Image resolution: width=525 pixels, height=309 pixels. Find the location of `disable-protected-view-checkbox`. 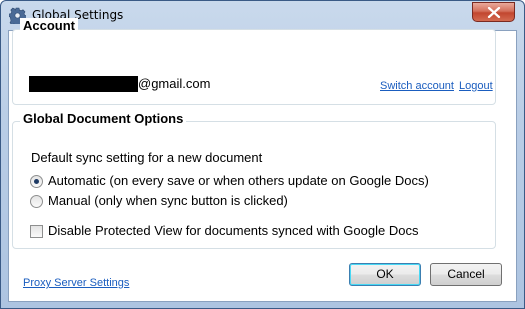

disable-protected-view-checkbox is located at coordinates (36, 231).